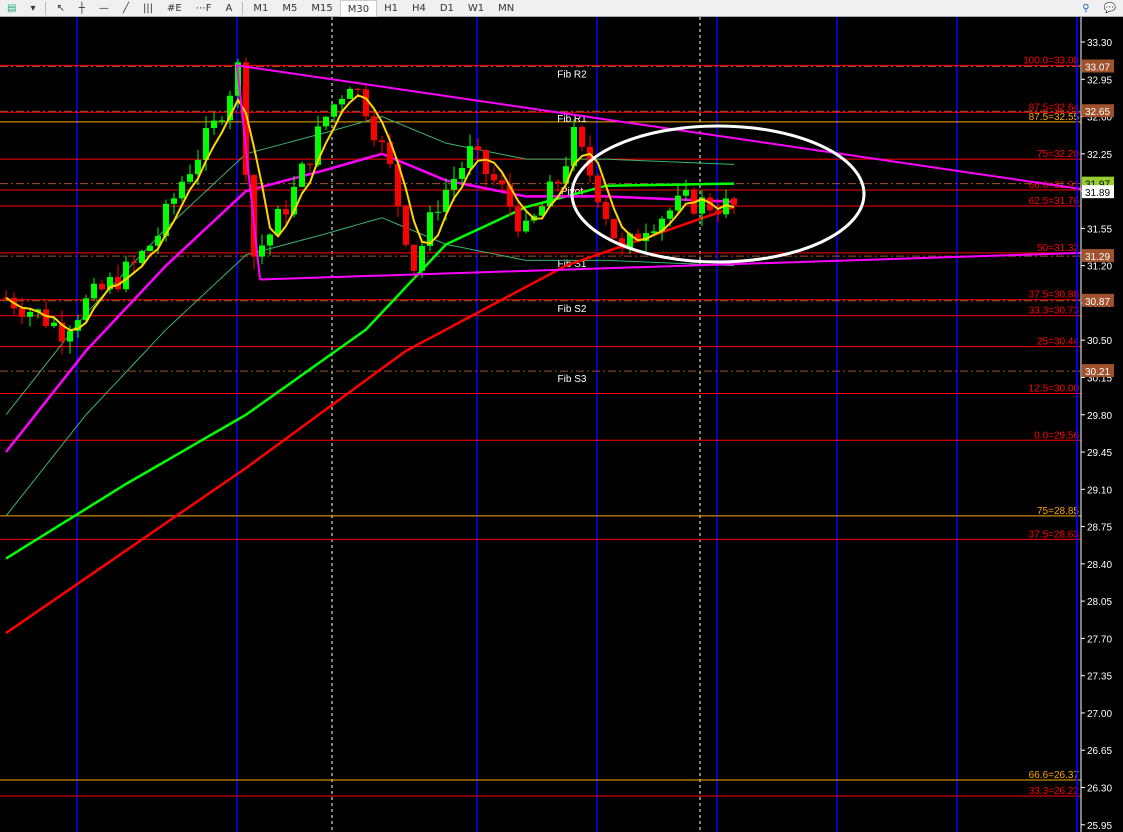 This screenshot has width=1123, height=832. I want to click on price-tag-label: 32.65, so click(1097, 112).